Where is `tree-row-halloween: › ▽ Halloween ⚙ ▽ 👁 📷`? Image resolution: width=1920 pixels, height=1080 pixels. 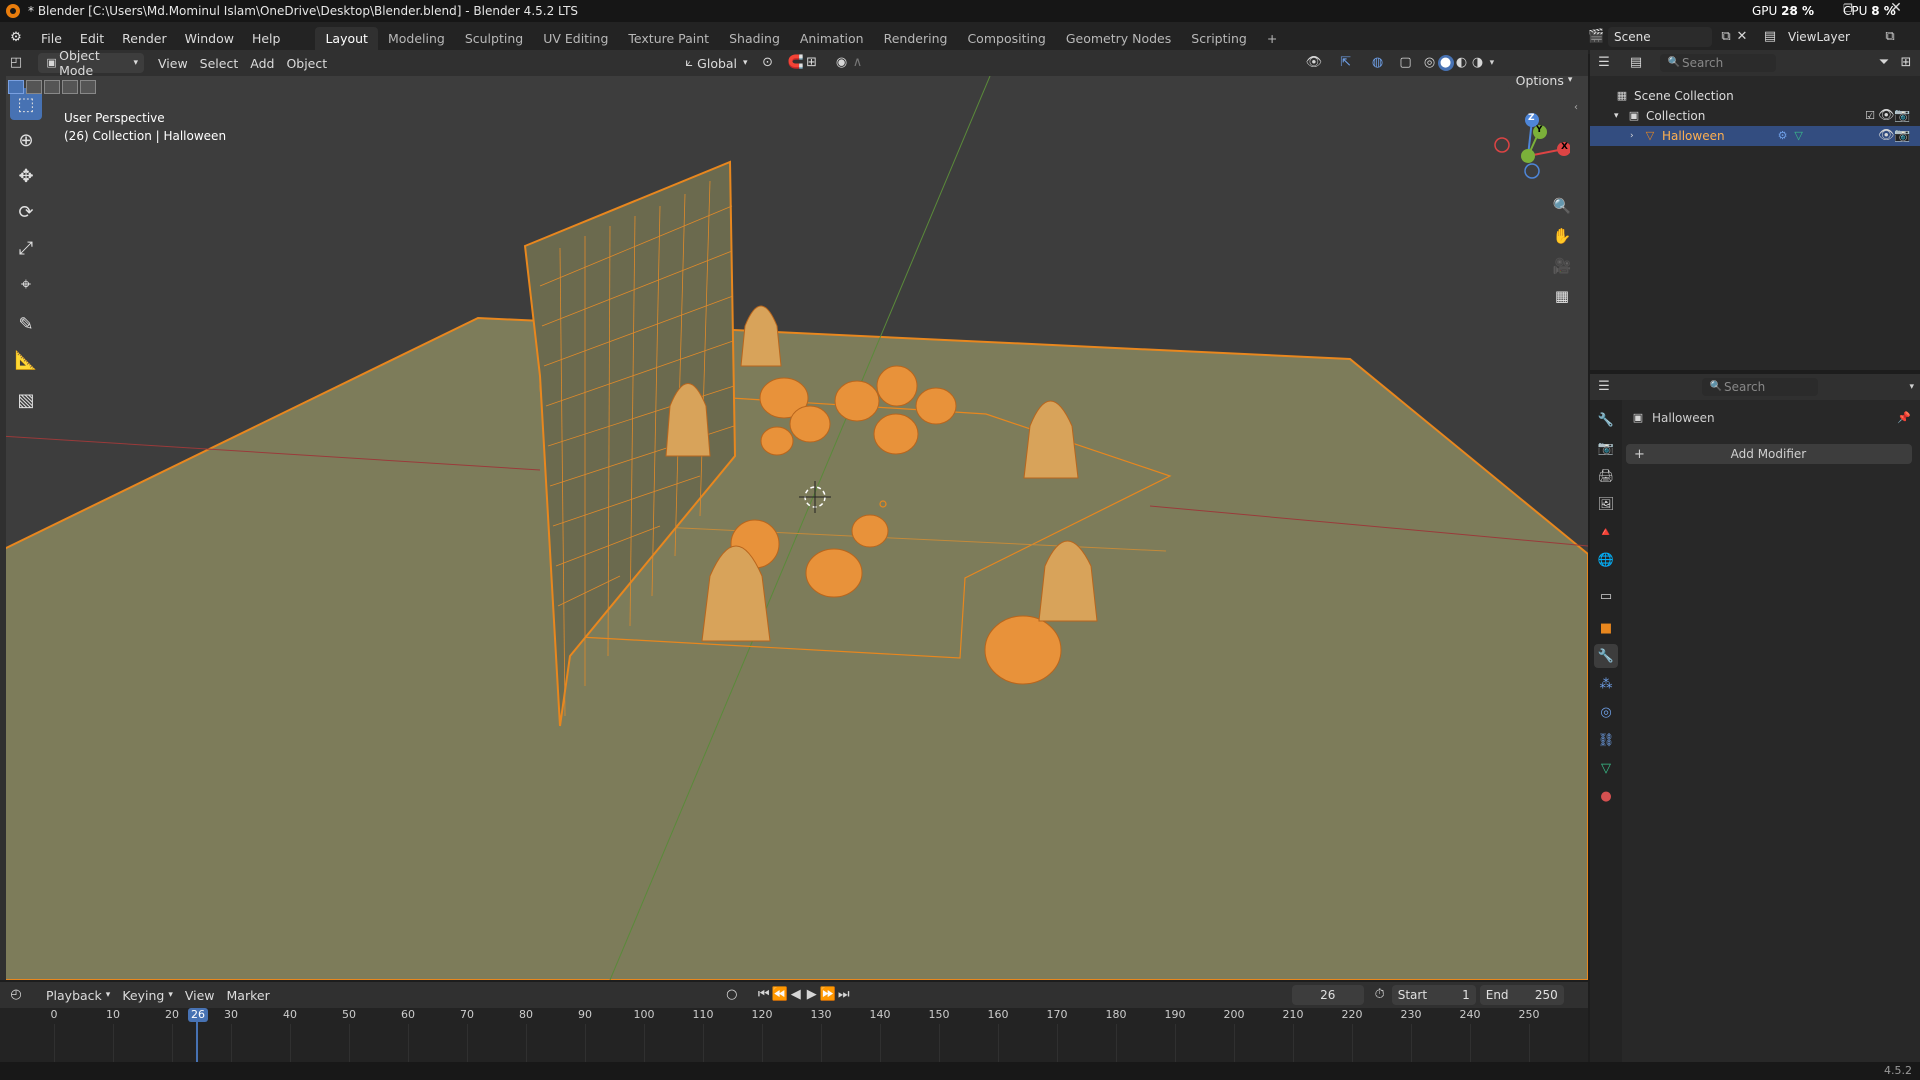 tree-row-halloween: › ▽ Halloween ⚙ ▽ 👁 📷 is located at coordinates (1755, 136).